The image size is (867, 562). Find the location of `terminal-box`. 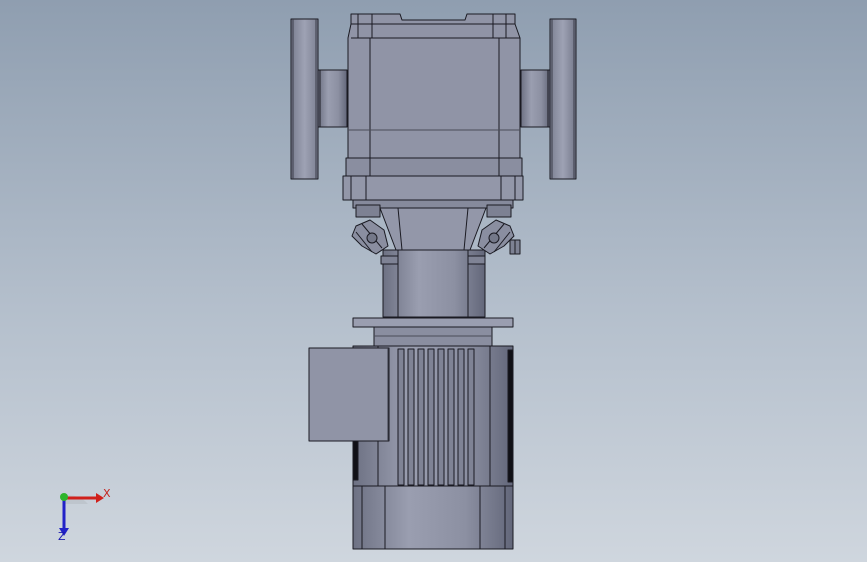

terminal-box is located at coordinates (349, 394).